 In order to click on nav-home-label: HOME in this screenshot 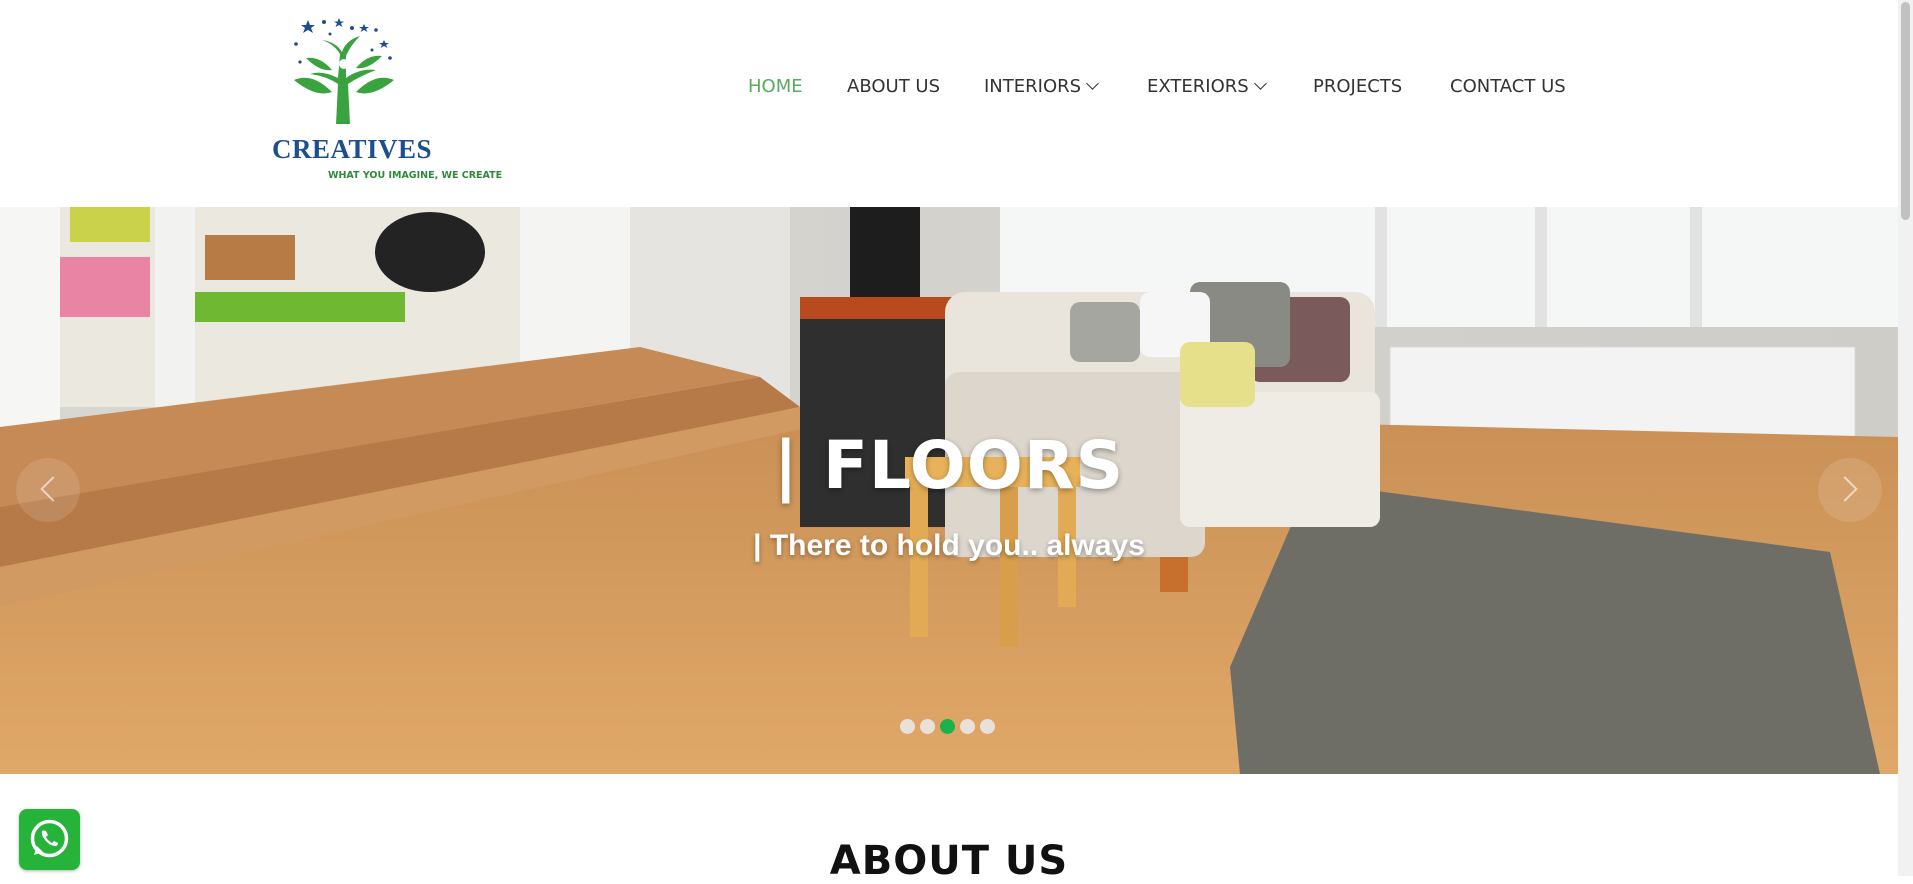, I will do `click(775, 86)`.